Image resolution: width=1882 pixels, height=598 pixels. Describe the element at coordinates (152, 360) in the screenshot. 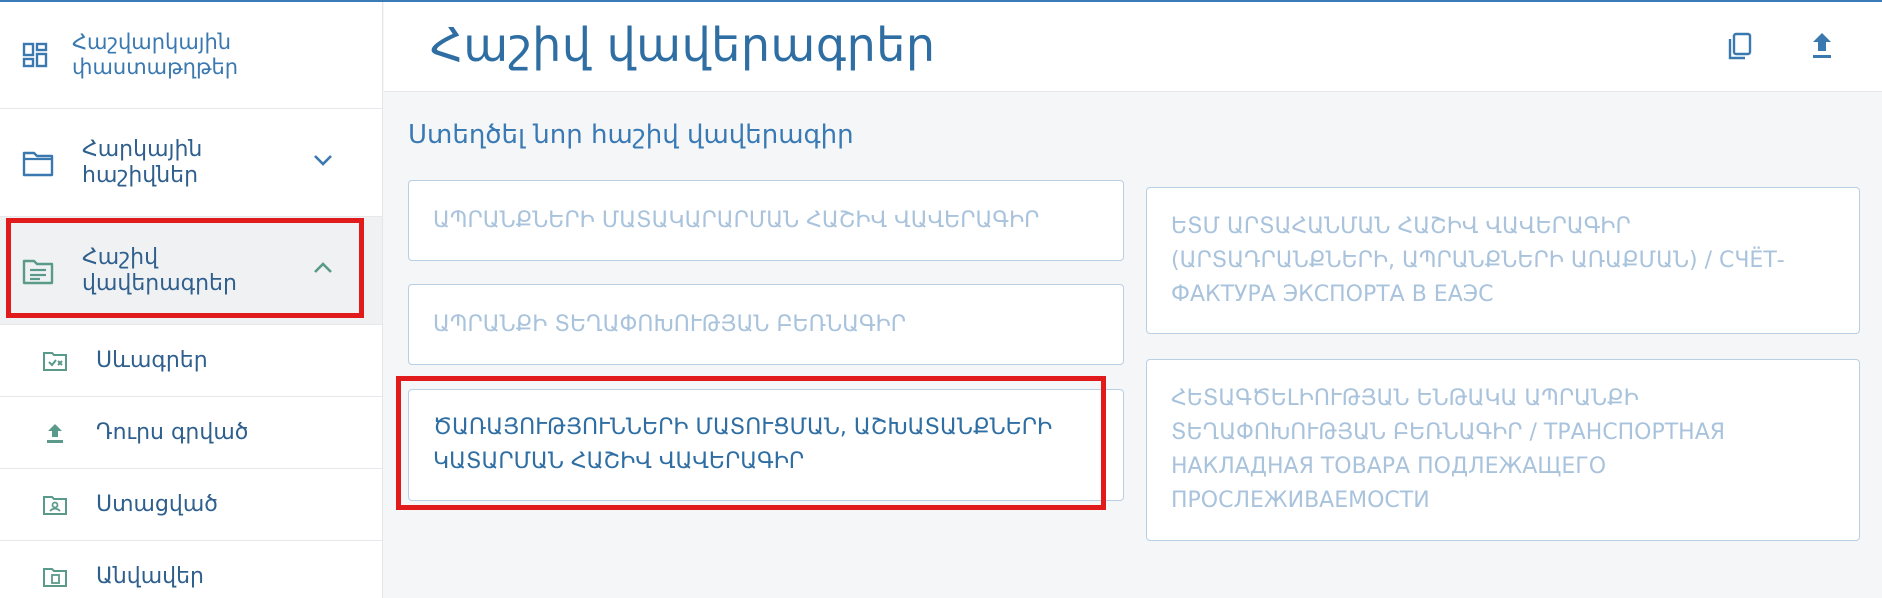

I see `sidebar-subitem-label: Սևագրեր` at that location.